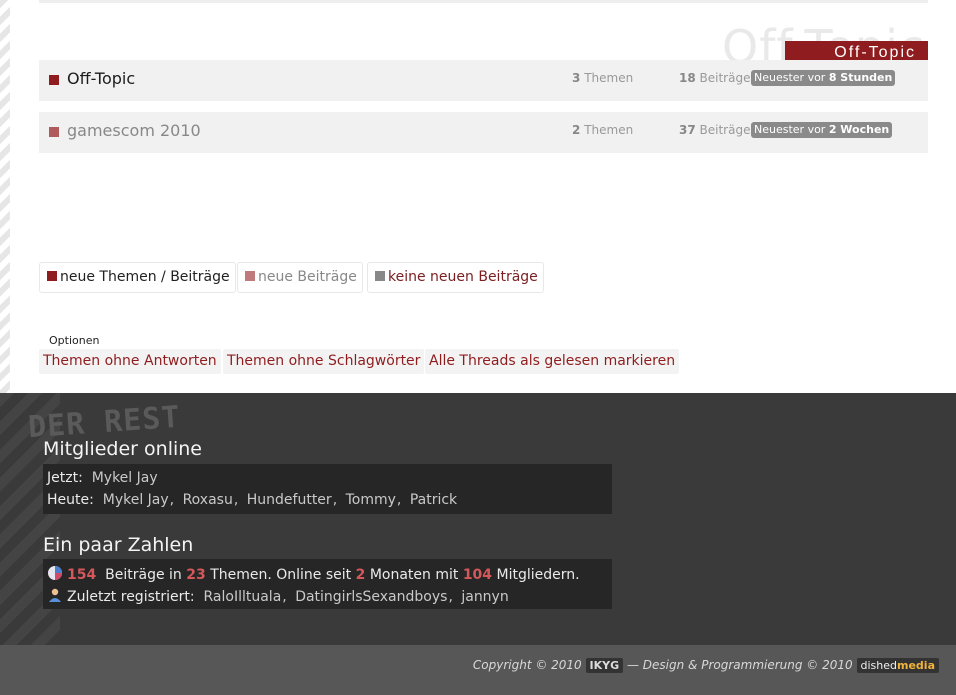 The height and width of the screenshot is (695, 956). I want to click on threads-without-tags-link: Themen ohne Schlagwörter, so click(324, 361).